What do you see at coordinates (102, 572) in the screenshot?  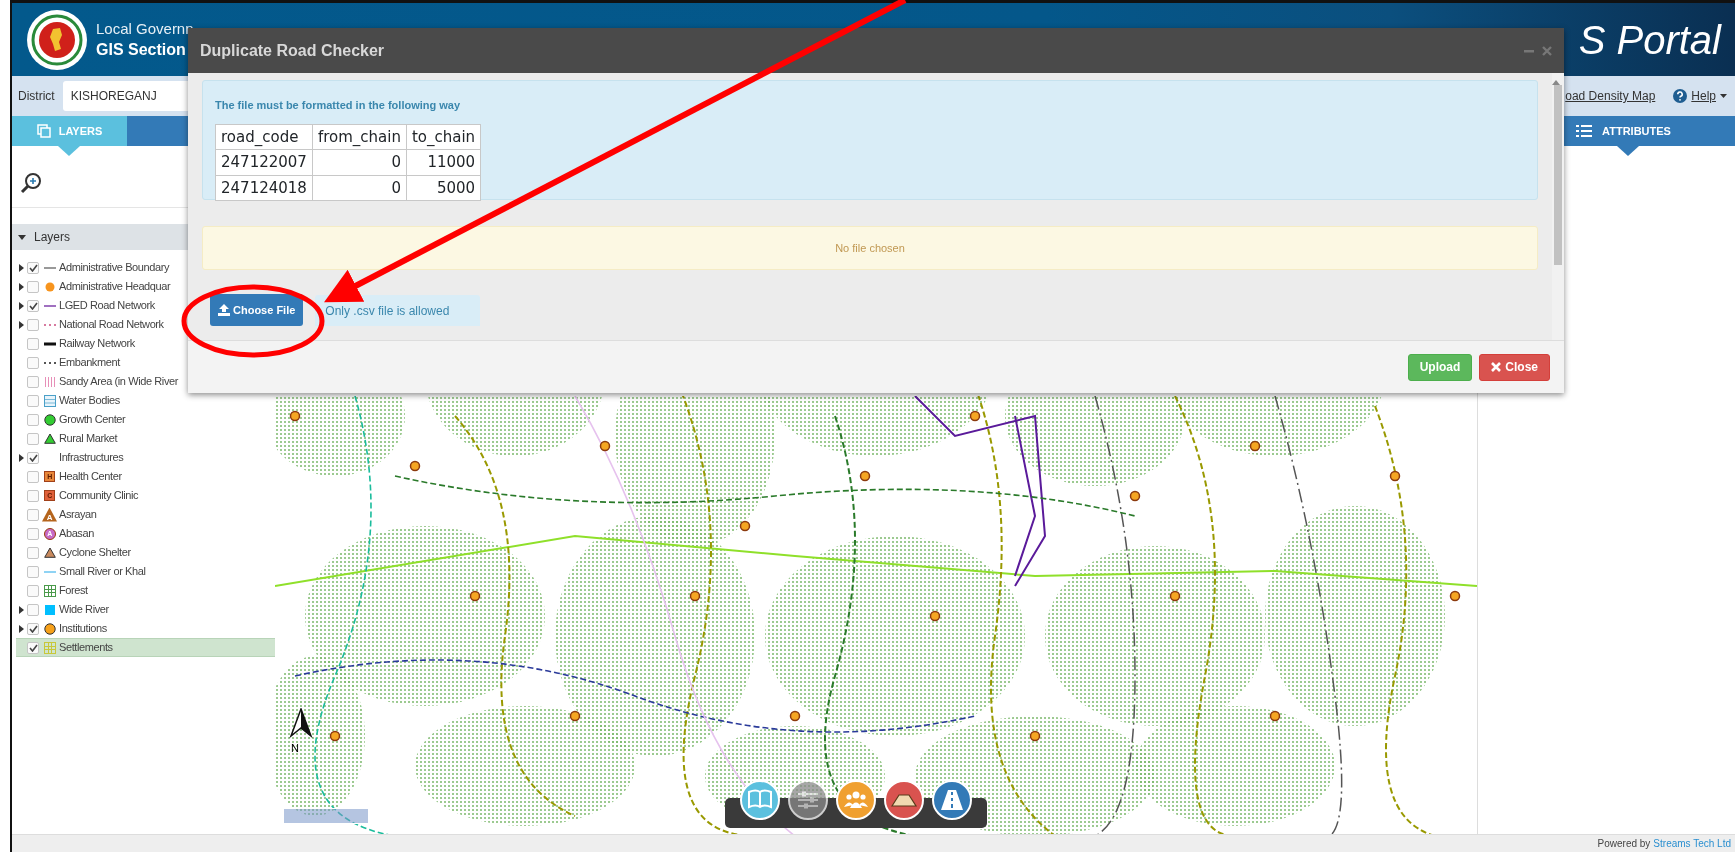 I see `layer-label: Small River or Khal` at bounding box center [102, 572].